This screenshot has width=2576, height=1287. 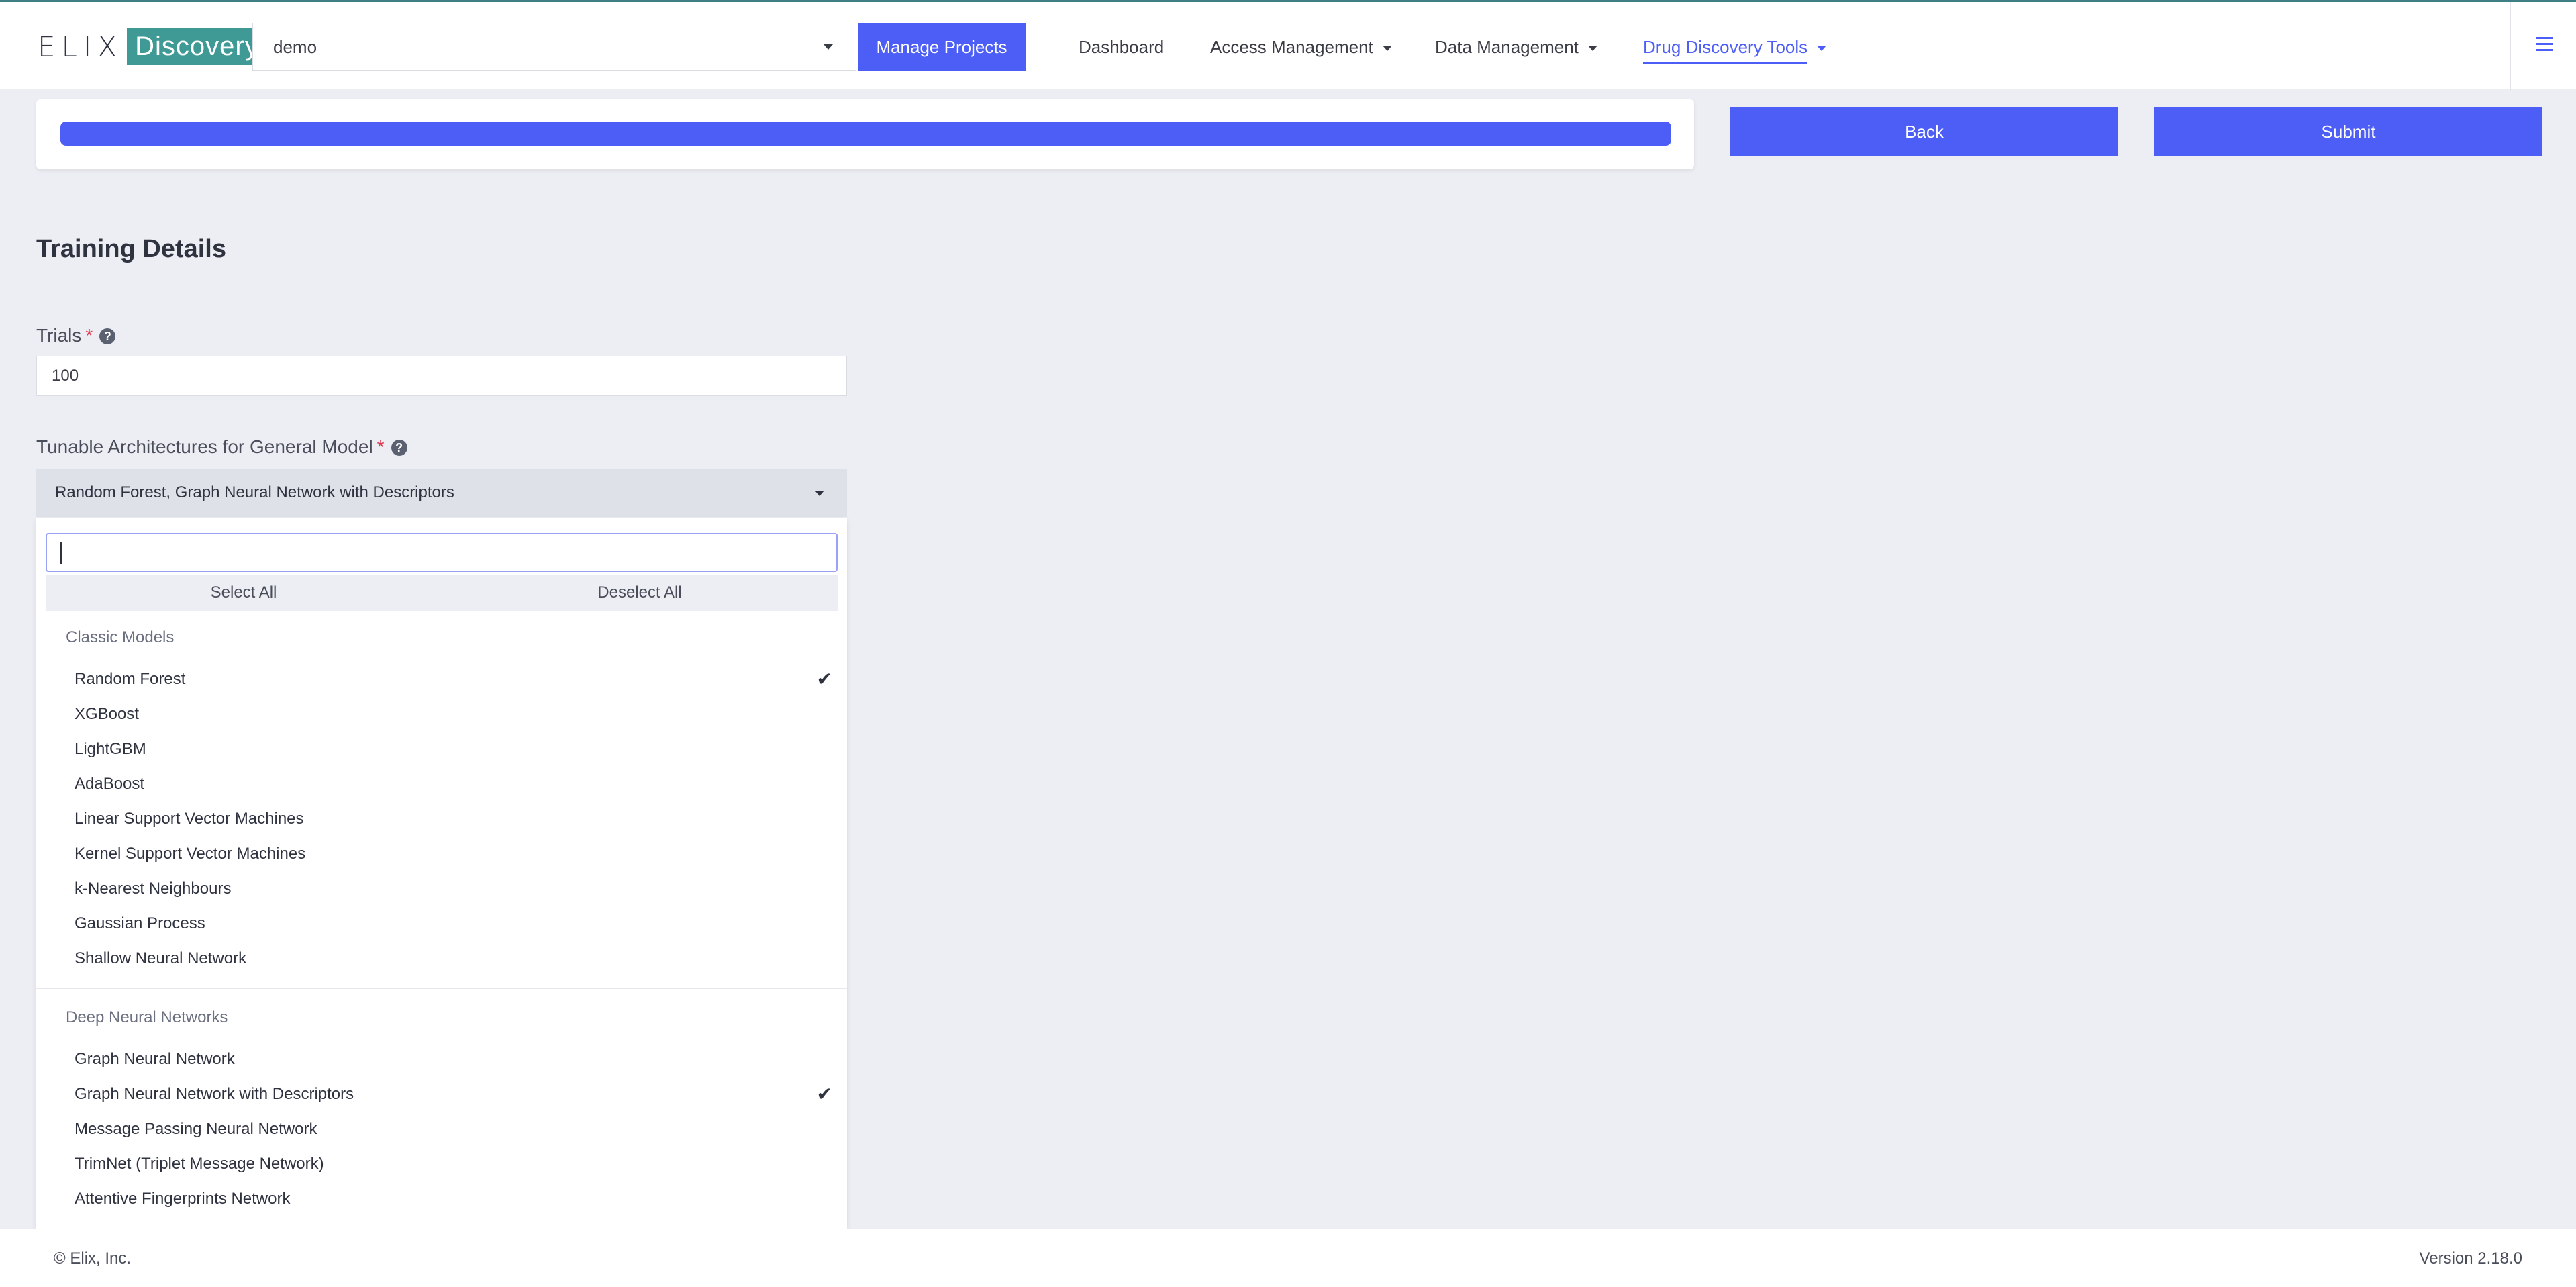 What do you see at coordinates (441, 854) in the screenshot?
I see `option-kernel-svm: Kernel Support Vector Machines` at bounding box center [441, 854].